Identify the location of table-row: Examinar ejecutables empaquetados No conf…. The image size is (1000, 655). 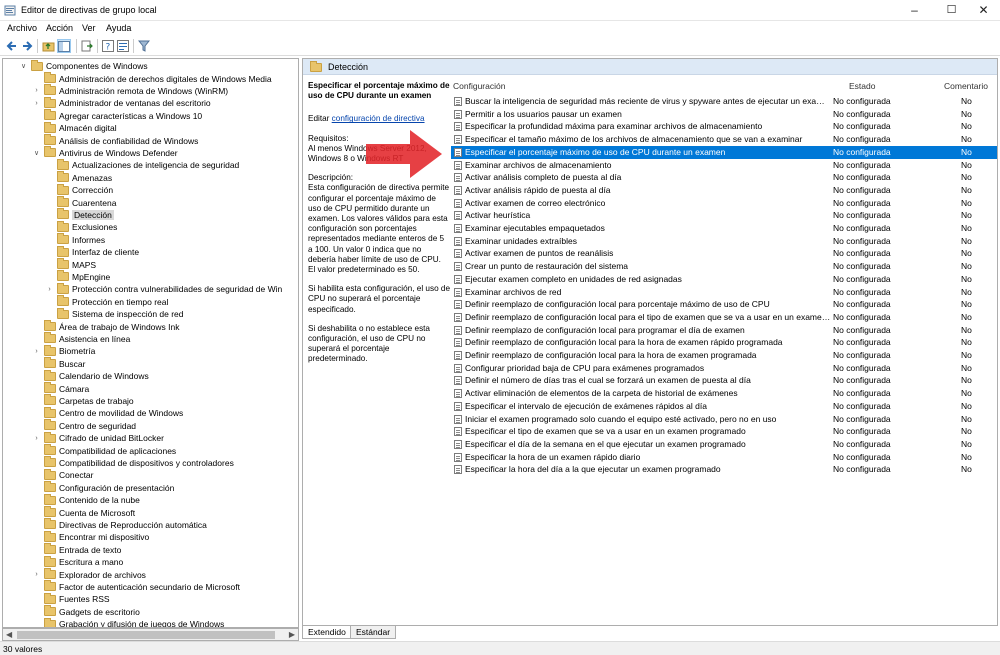
(724, 228).